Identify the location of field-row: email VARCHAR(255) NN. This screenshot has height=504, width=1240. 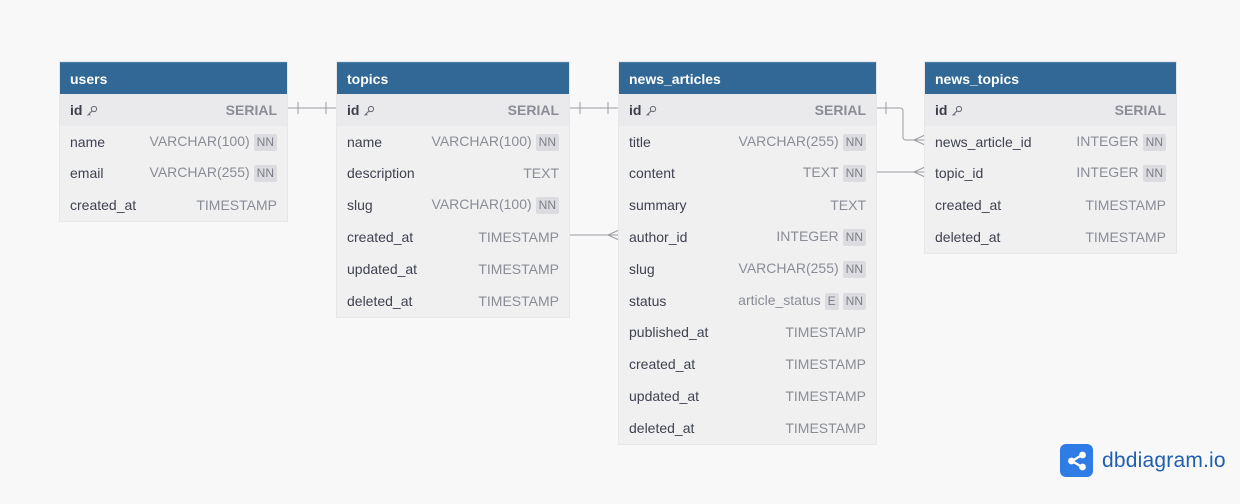
(173, 174).